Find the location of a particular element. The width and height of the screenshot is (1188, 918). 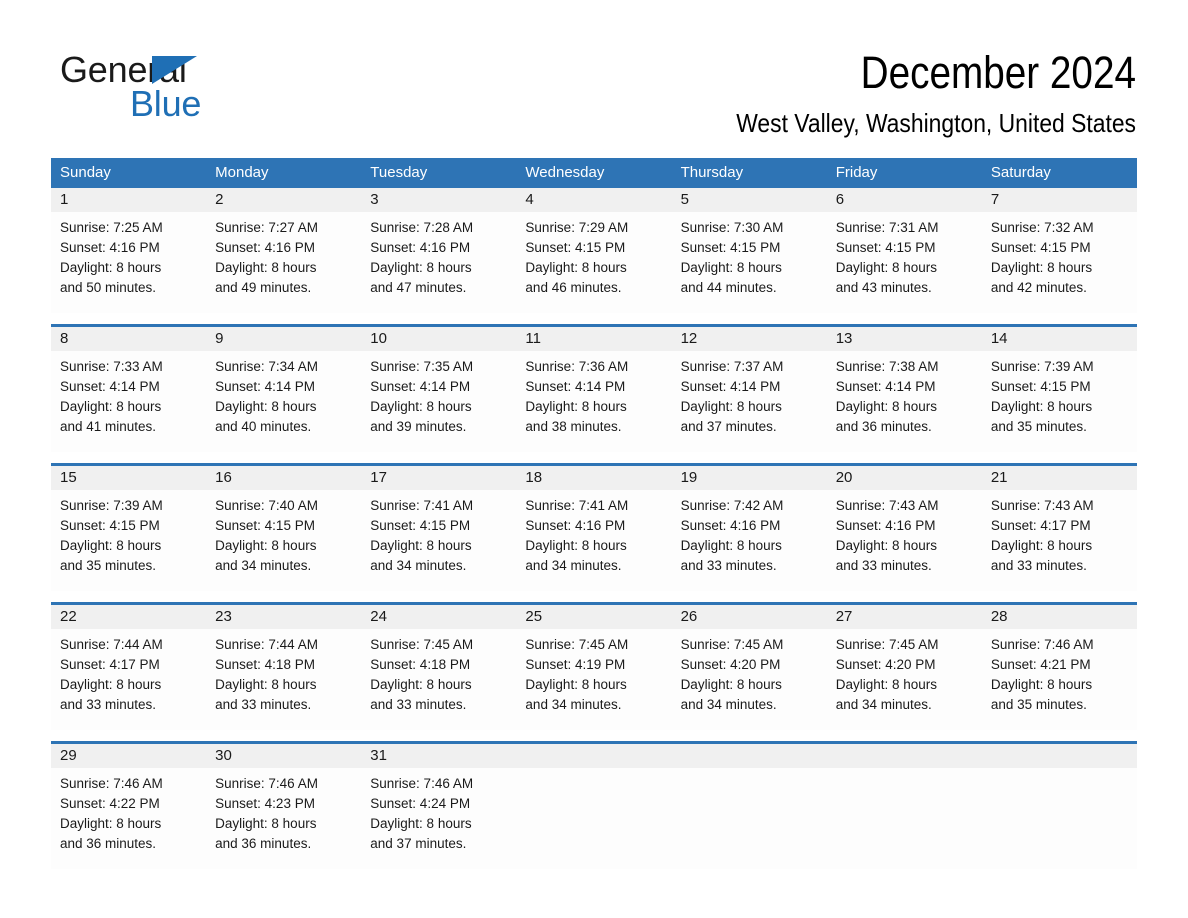

day-number: 21 is located at coordinates (1059, 478).